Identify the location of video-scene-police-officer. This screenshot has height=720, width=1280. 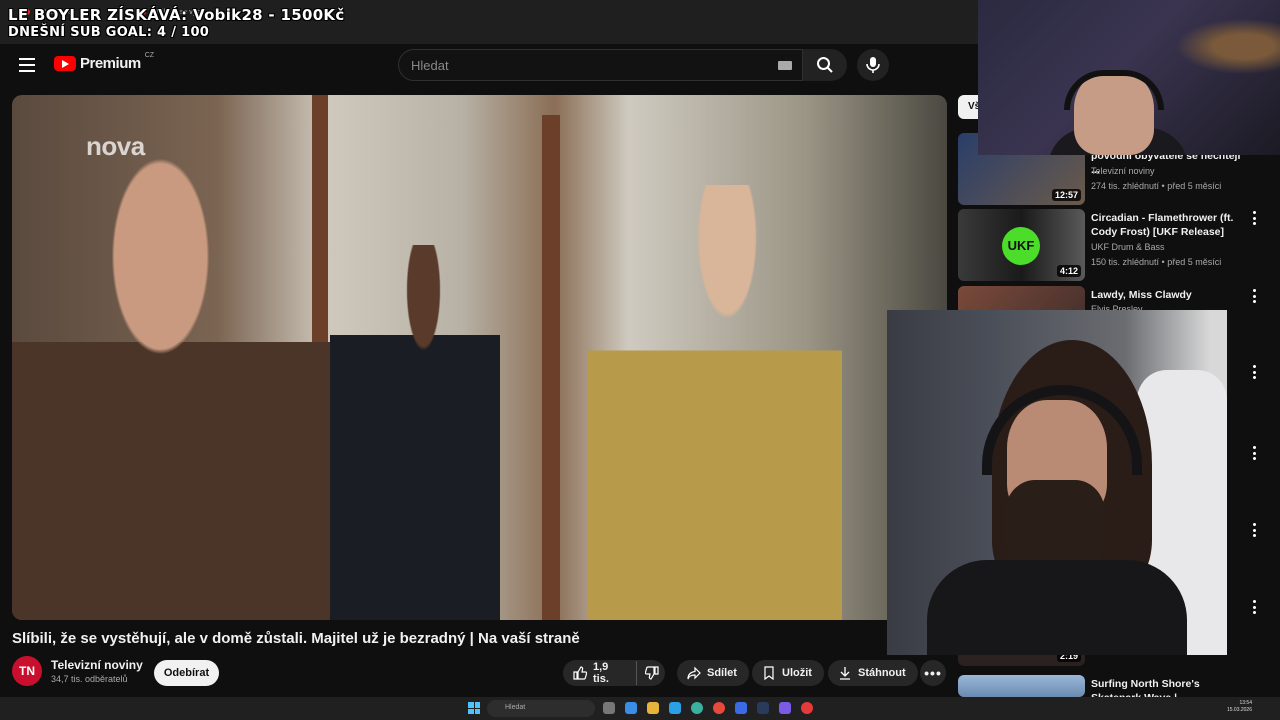
(415, 432).